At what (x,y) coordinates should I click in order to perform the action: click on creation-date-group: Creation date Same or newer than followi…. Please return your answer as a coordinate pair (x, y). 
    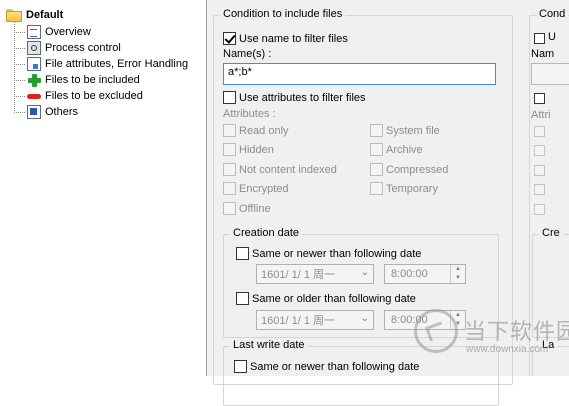
    Looking at the image, I should click on (361, 282).